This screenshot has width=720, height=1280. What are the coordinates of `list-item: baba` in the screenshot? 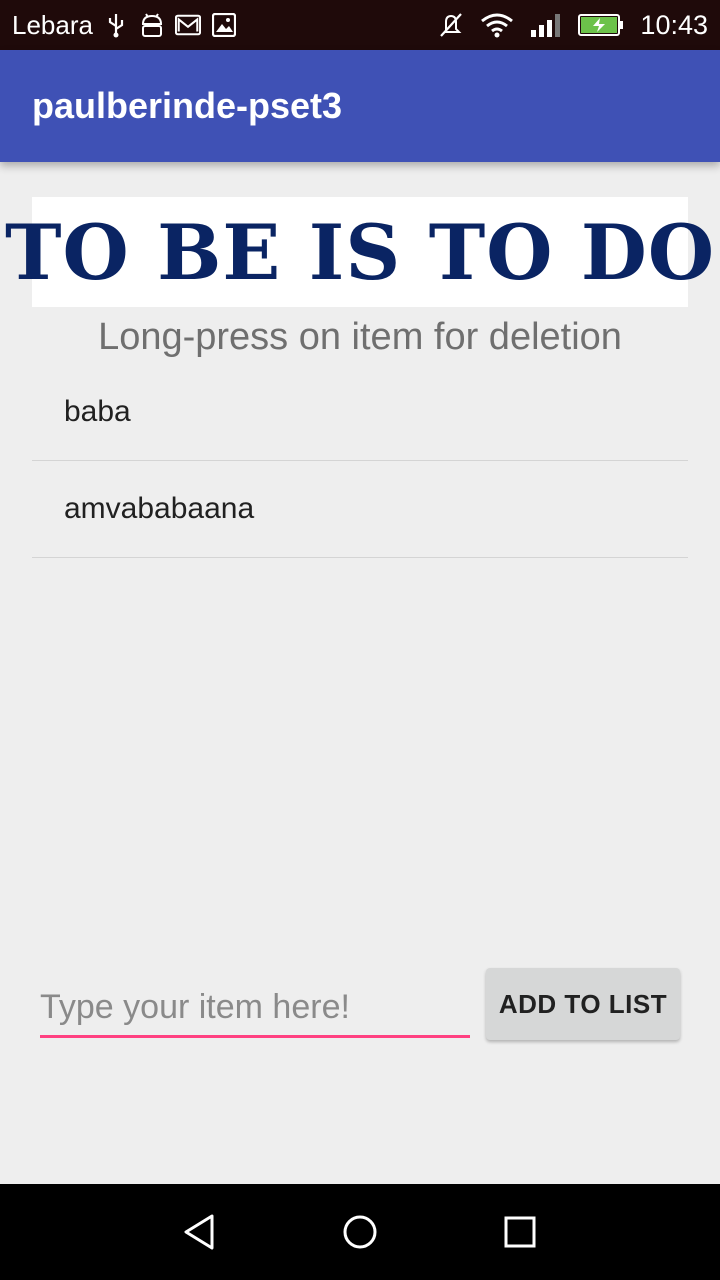 It's located at (360, 412).